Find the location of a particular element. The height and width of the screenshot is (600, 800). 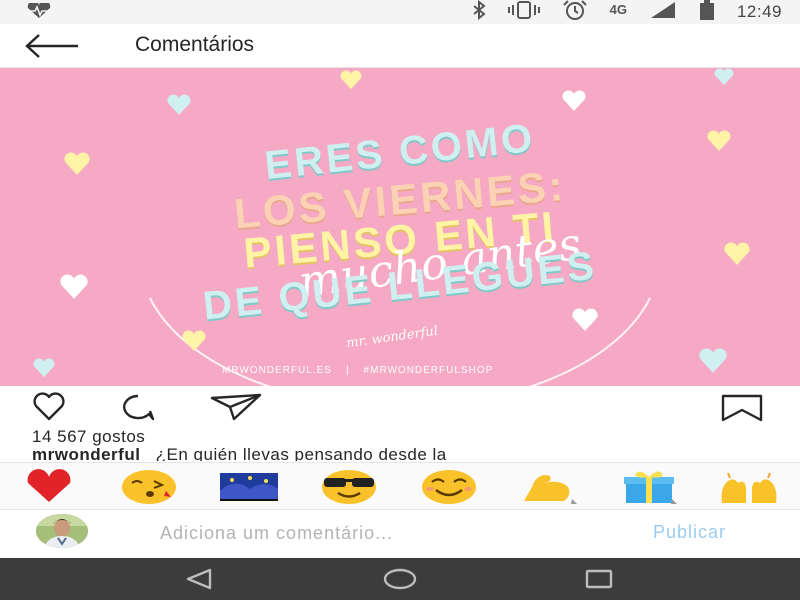

sunglasses-face-emoji is located at coordinates (349, 487).